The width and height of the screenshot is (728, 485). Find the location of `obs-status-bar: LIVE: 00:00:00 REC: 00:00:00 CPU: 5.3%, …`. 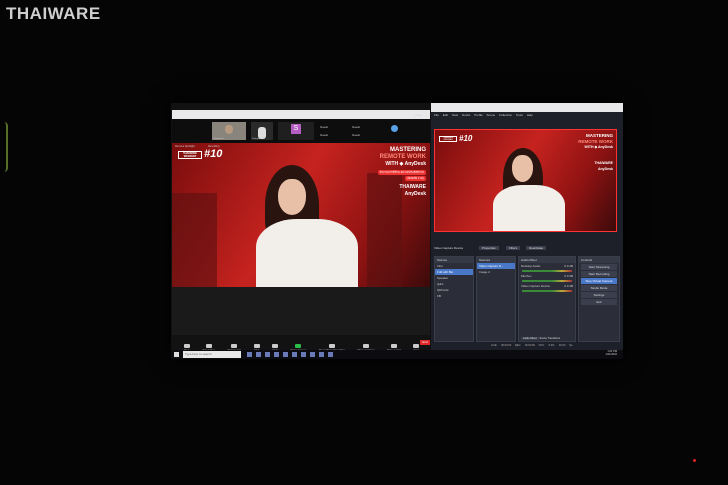

obs-status-bar: LIVE: 00:00:00 REC: 00:00:00 CPU: 5.3%, … is located at coordinates (532, 345).